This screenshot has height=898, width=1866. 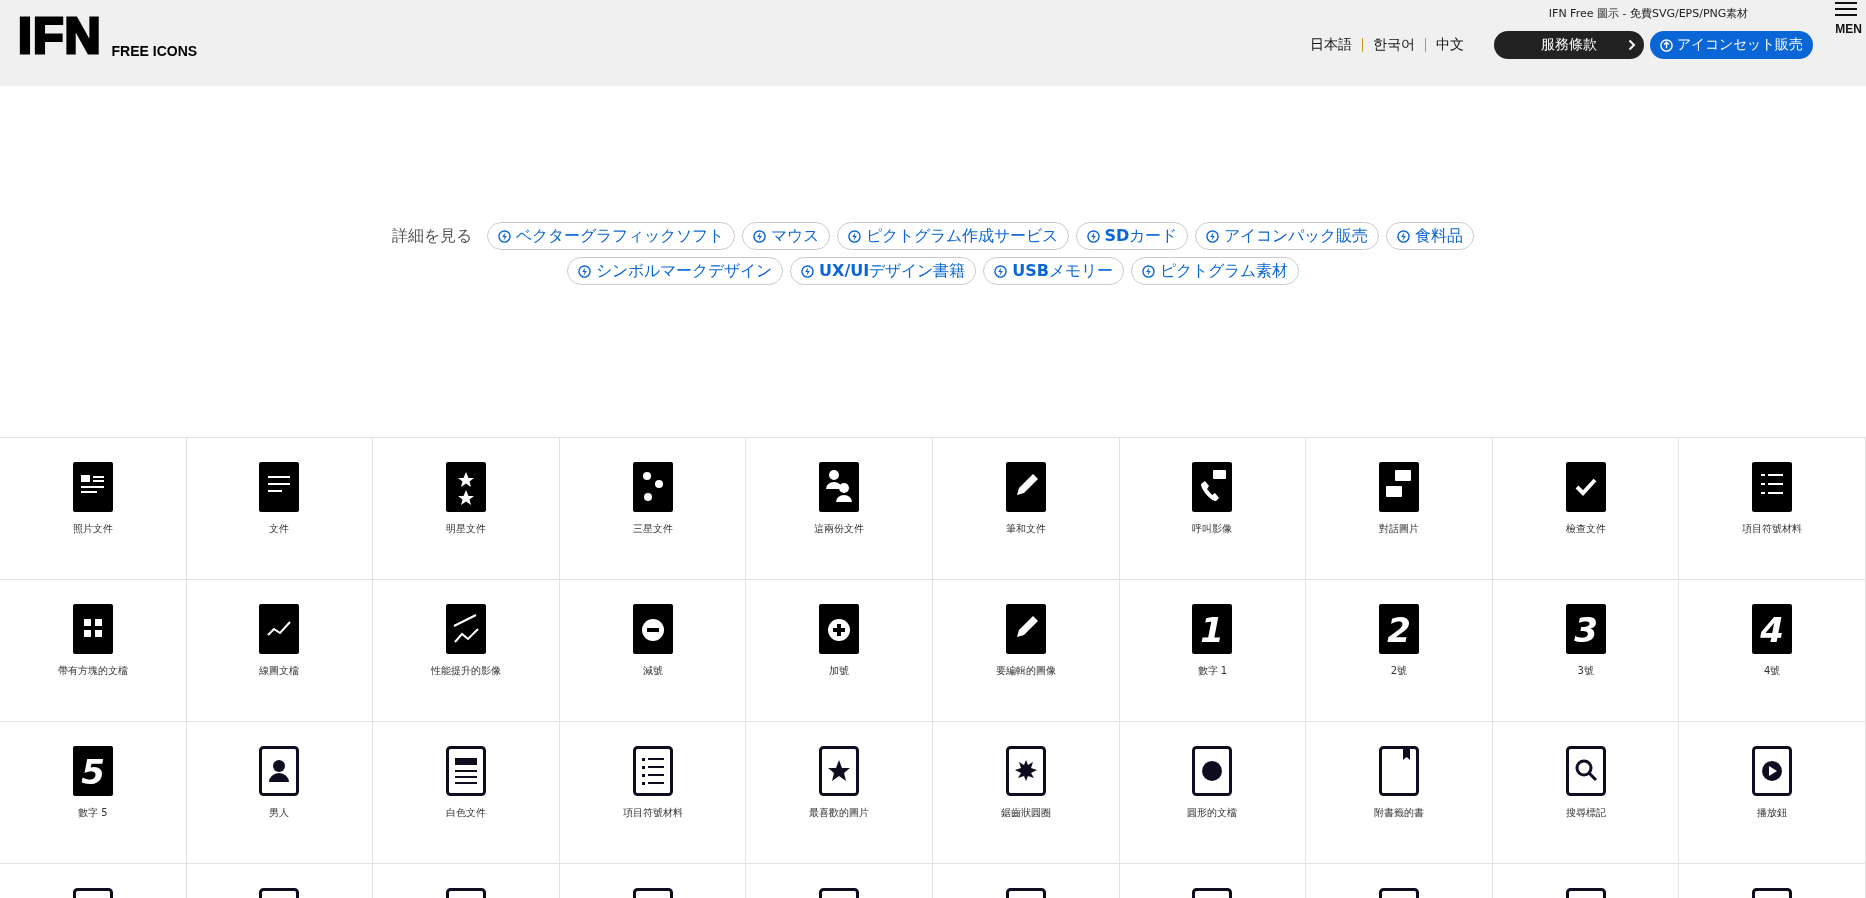 What do you see at coordinates (652, 529) in the screenshot?
I see `icon-label: 三星文件` at bounding box center [652, 529].